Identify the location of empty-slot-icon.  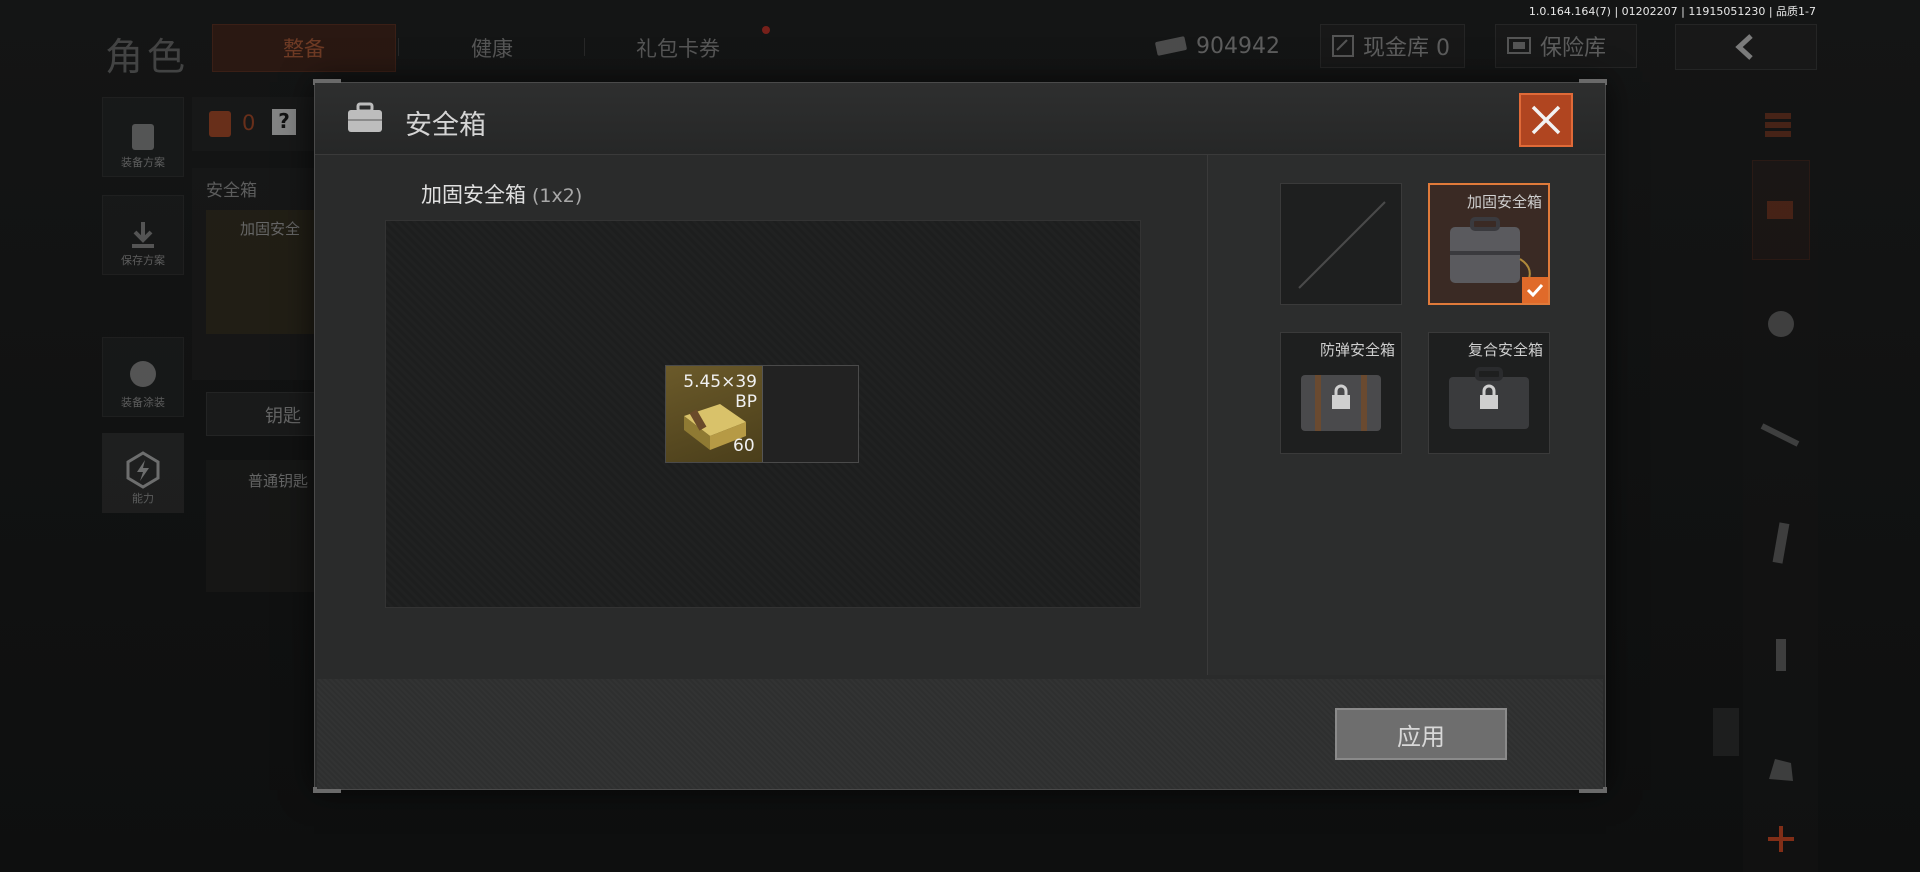
(1342, 245).